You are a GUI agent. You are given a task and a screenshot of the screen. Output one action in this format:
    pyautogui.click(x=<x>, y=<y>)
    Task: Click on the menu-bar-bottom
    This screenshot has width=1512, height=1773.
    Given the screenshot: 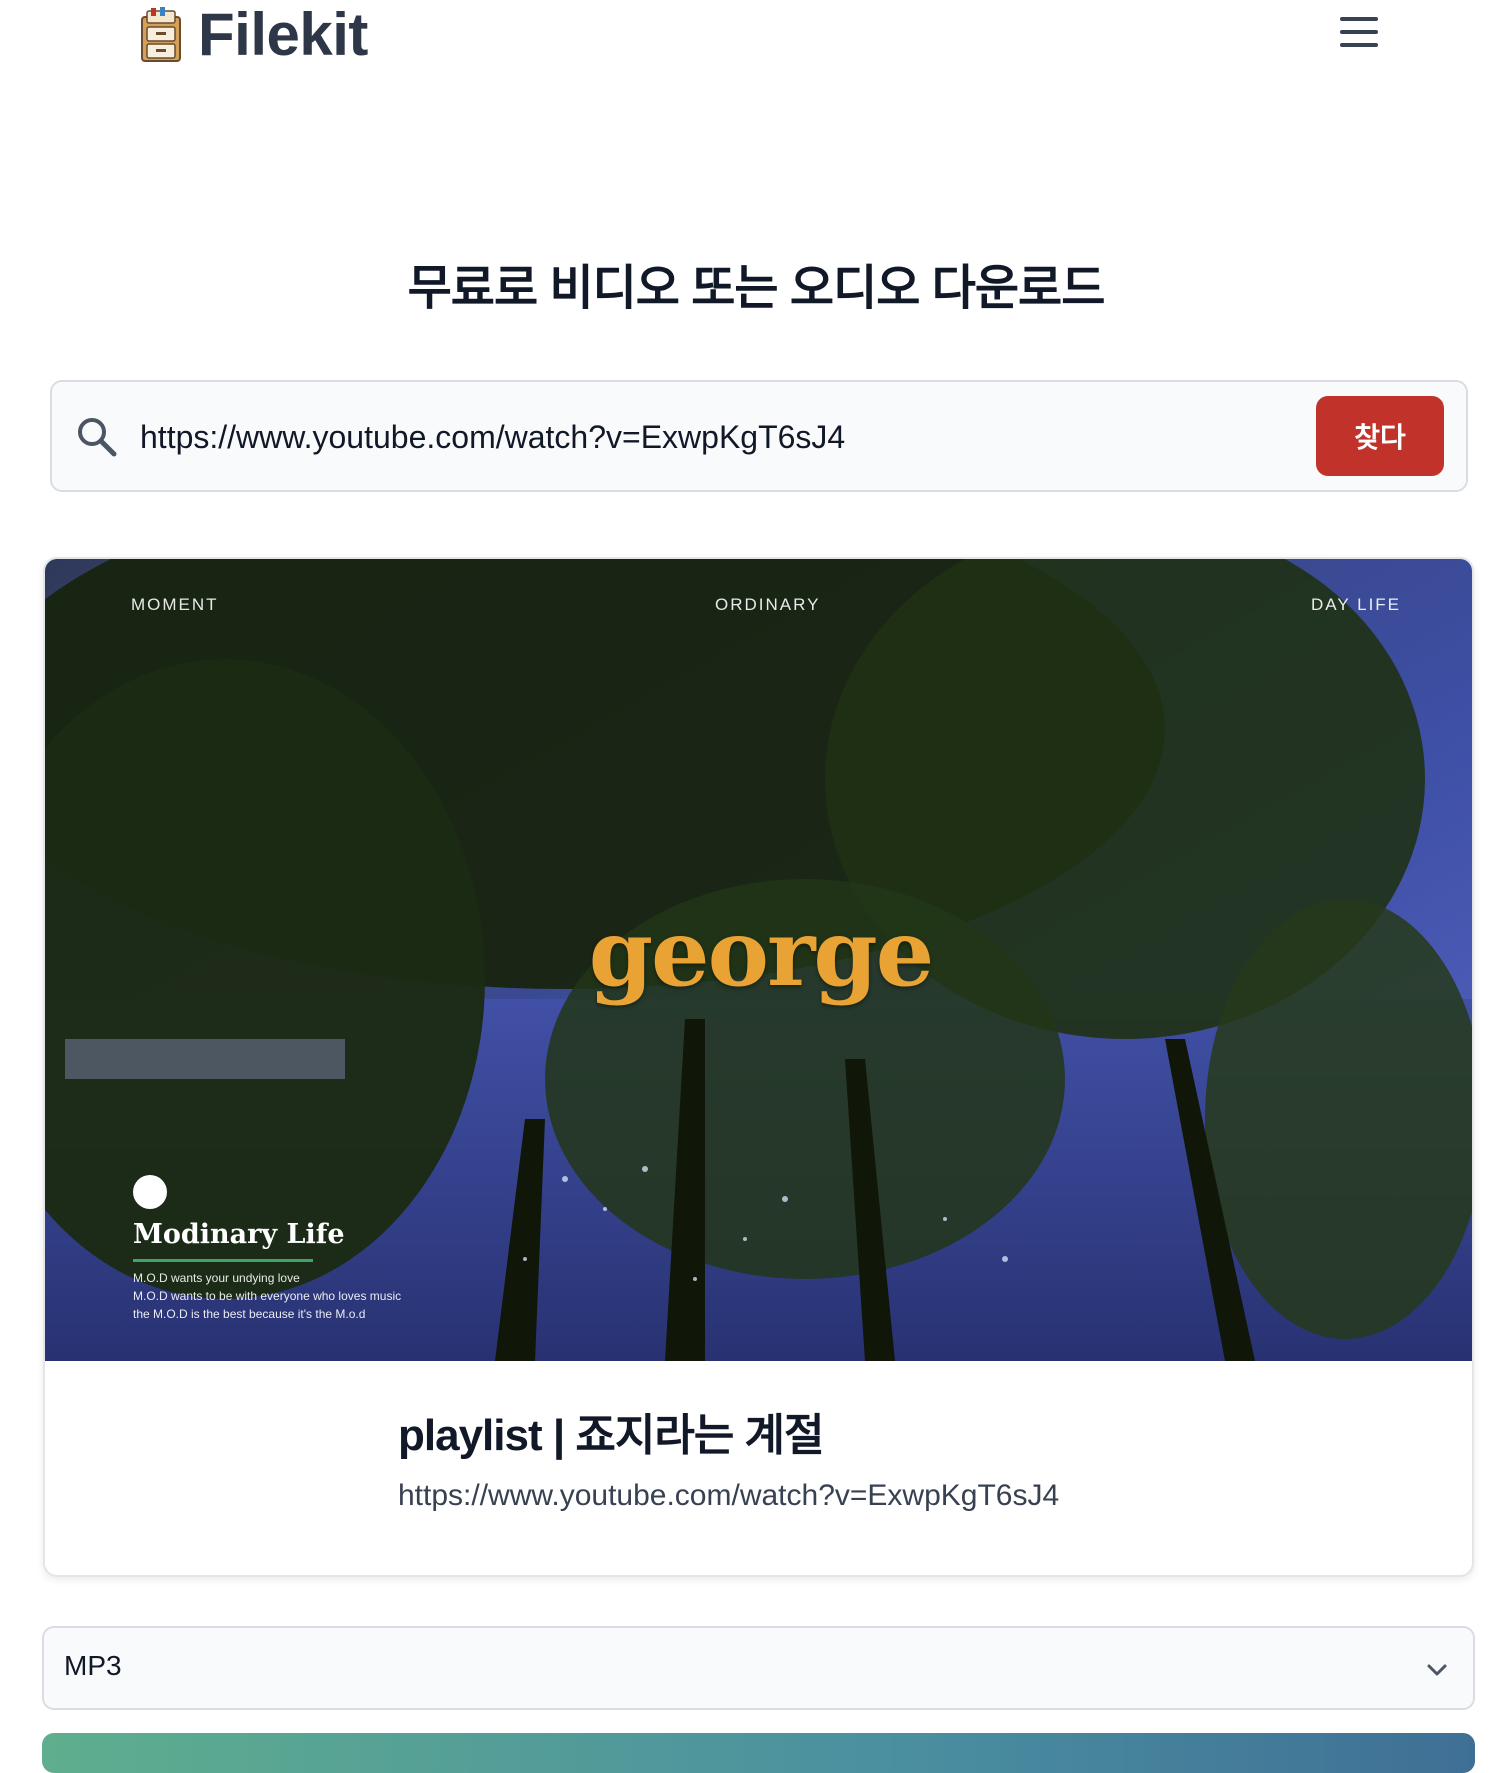 What is the action you would take?
    pyautogui.click(x=1359, y=45)
    